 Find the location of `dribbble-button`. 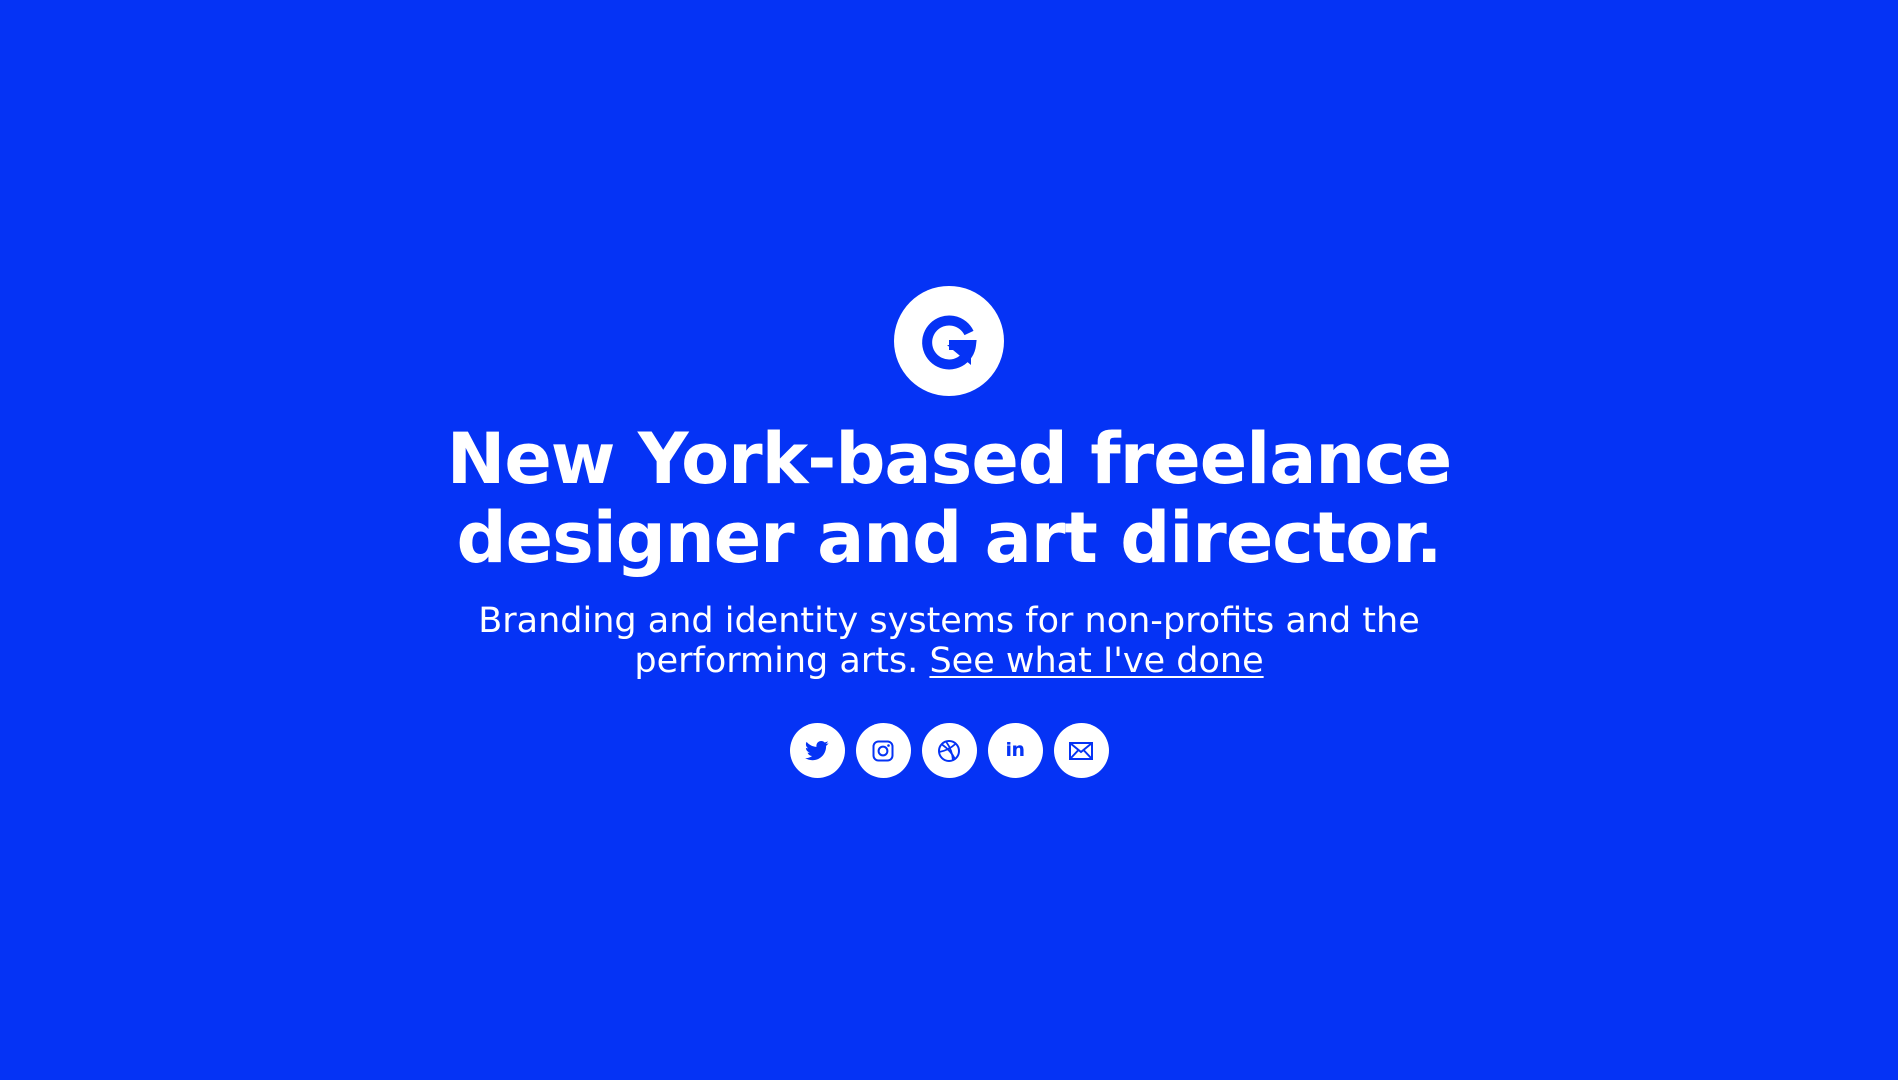

dribbble-button is located at coordinates (949, 750).